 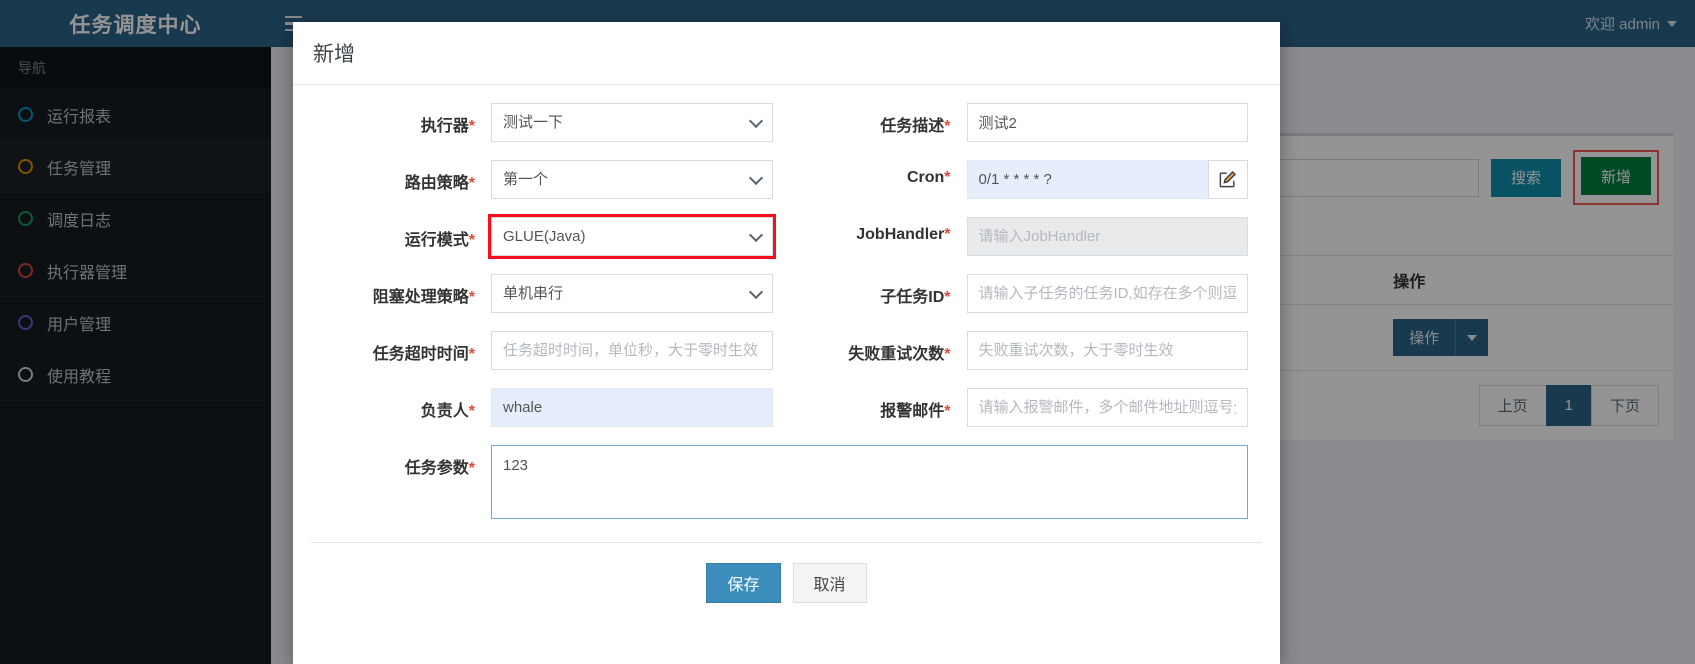 I want to click on control-wrap: 单机串行, so click(x=639, y=293).